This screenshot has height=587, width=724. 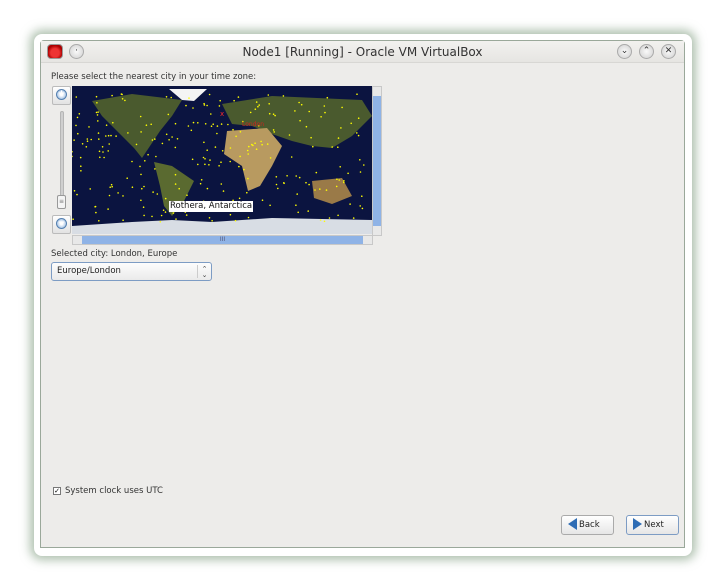 I want to click on map-vertical-scrollbar, so click(x=377, y=161).